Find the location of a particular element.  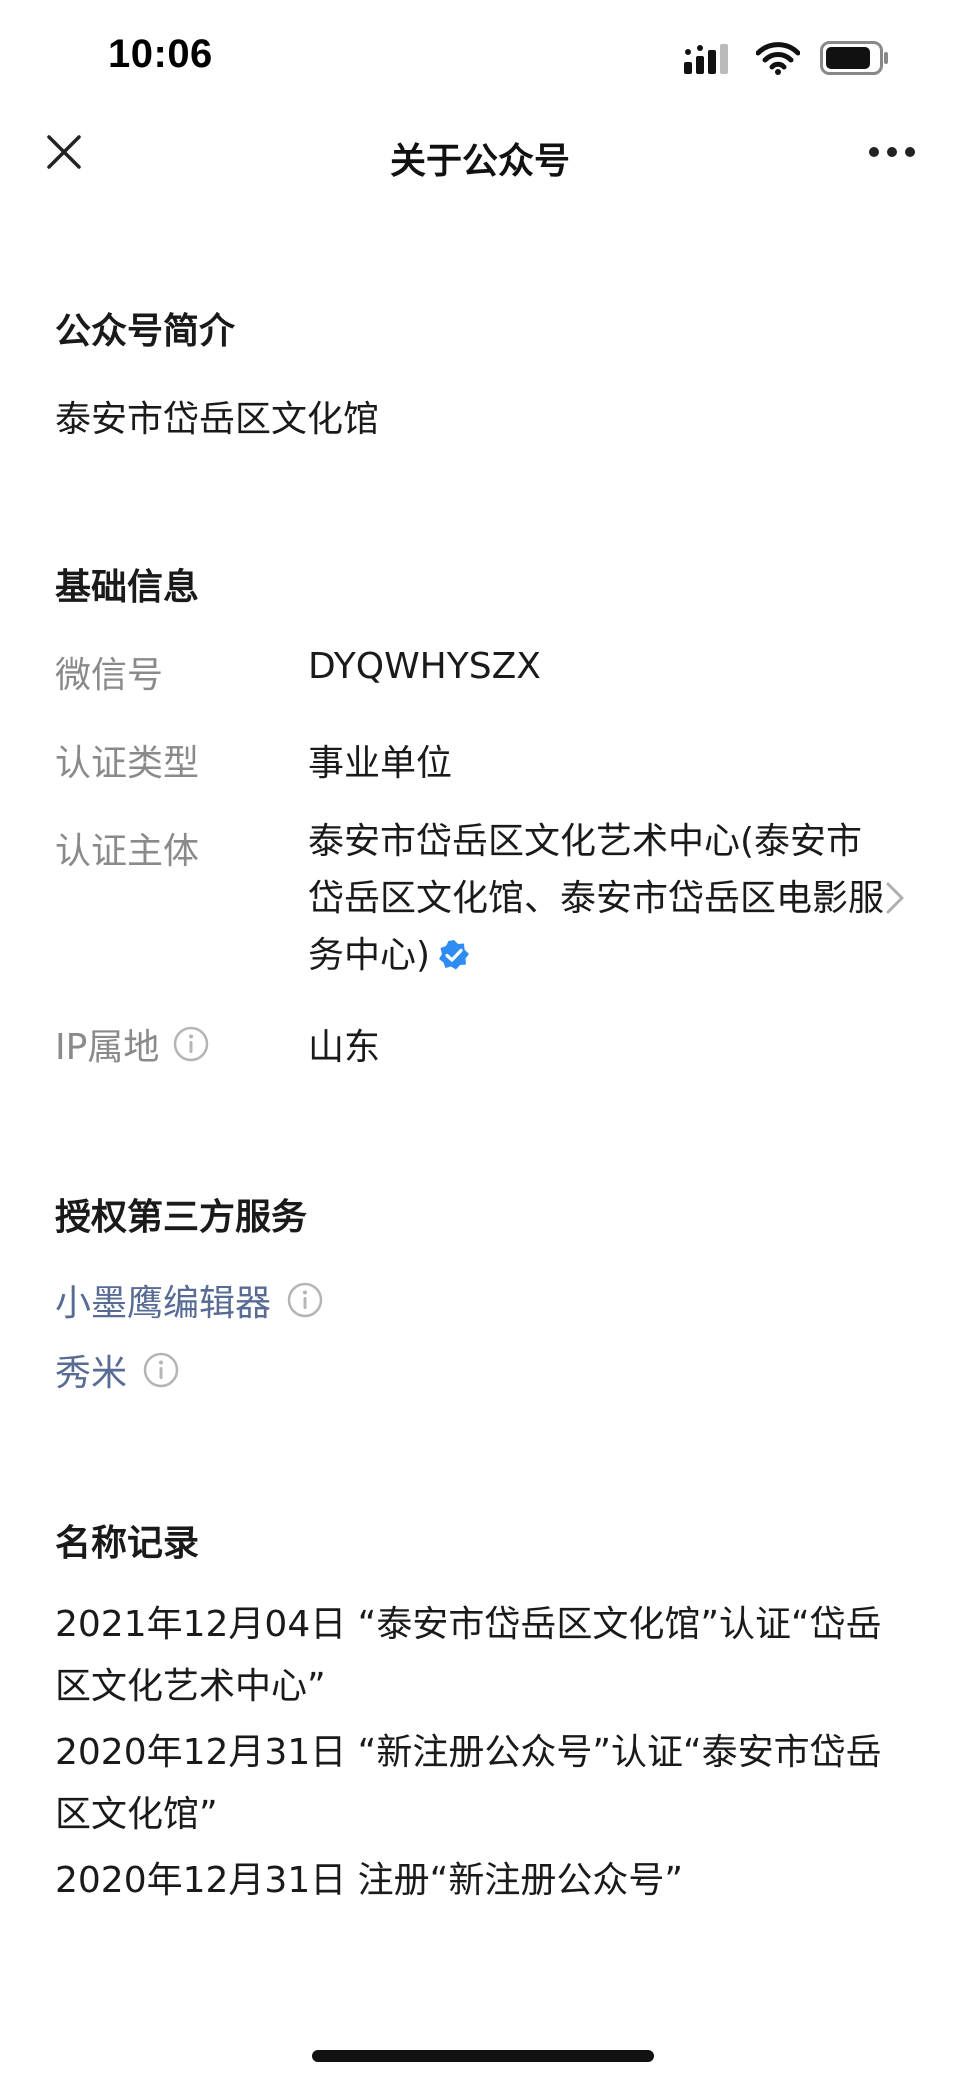

wechat-id-label-text: 微信号 is located at coordinates (109, 675).